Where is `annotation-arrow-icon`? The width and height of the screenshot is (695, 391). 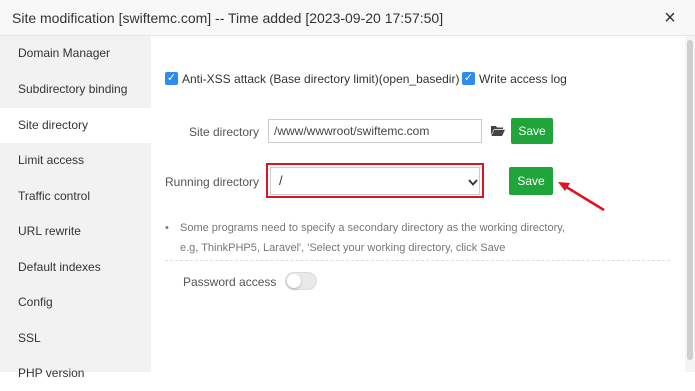 annotation-arrow-icon is located at coordinates (581, 197).